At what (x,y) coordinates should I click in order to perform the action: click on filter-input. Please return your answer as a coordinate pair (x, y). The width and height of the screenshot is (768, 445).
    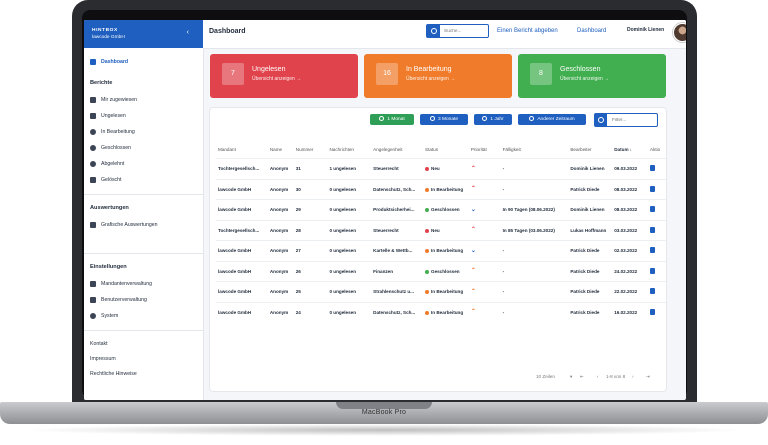
    Looking at the image, I should click on (634, 120).